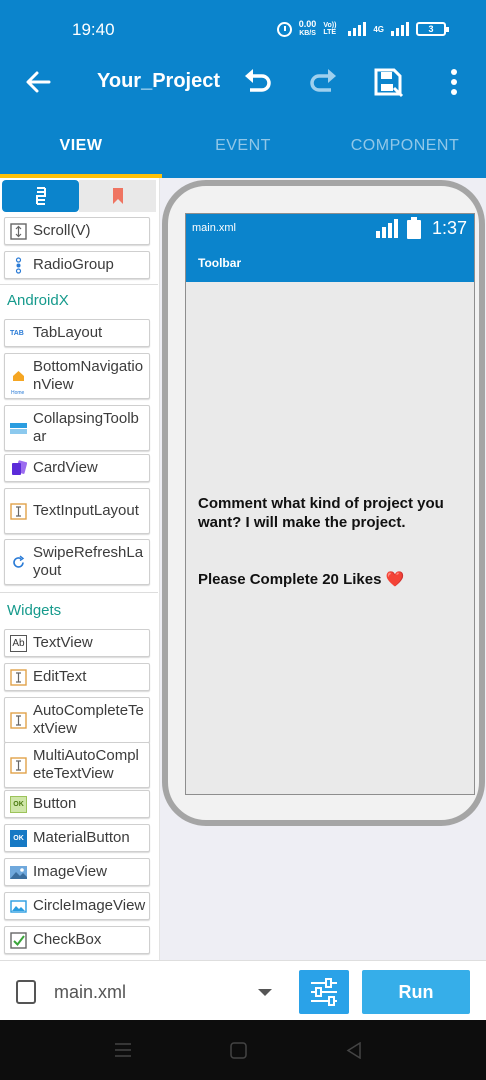 Image resolution: width=486 pixels, height=1080 pixels. What do you see at coordinates (123, 1050) in the screenshot?
I see `menu-icon` at bounding box center [123, 1050].